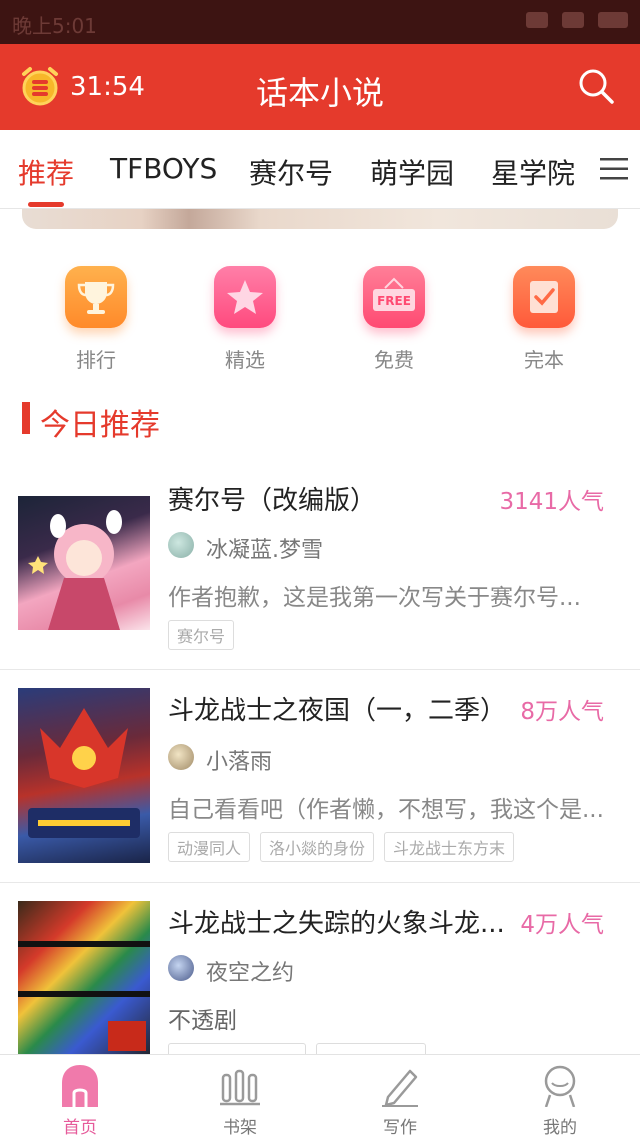 This screenshot has height=1139, width=640. Describe the element at coordinates (46, 172) in the screenshot. I see `tab-recommend: 推荐` at that location.